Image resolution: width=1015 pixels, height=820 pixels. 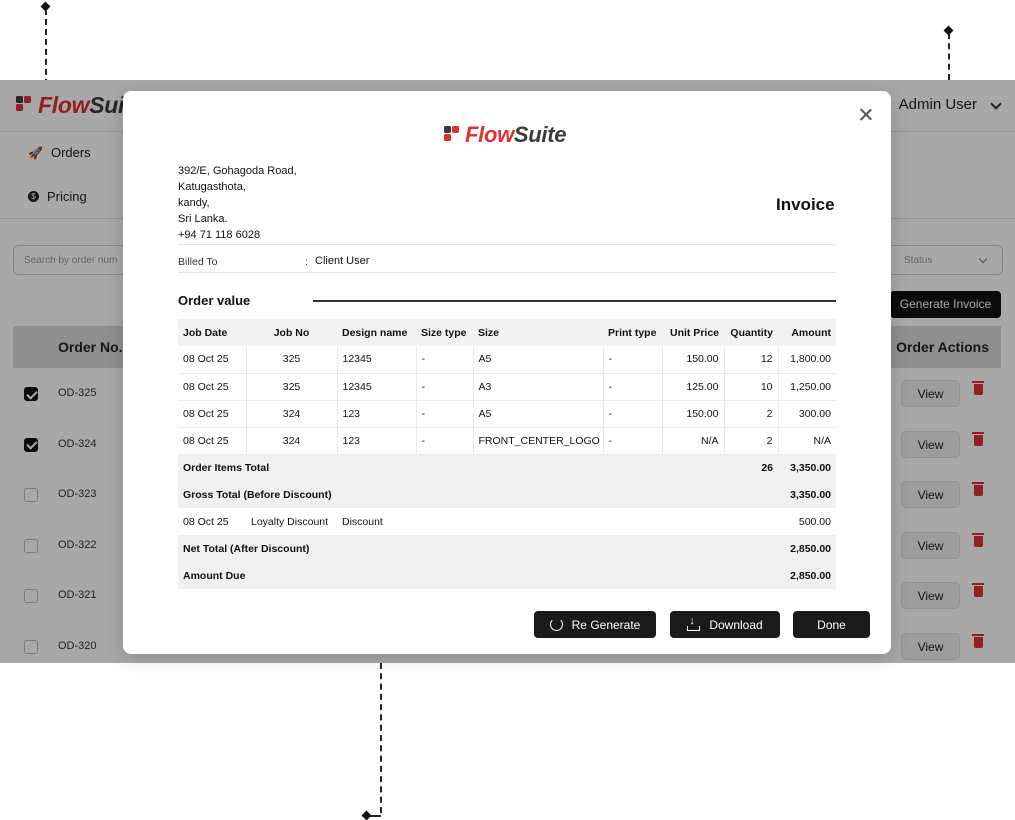 What do you see at coordinates (807, 332) in the screenshot?
I see `column-amount: Amount` at bounding box center [807, 332].